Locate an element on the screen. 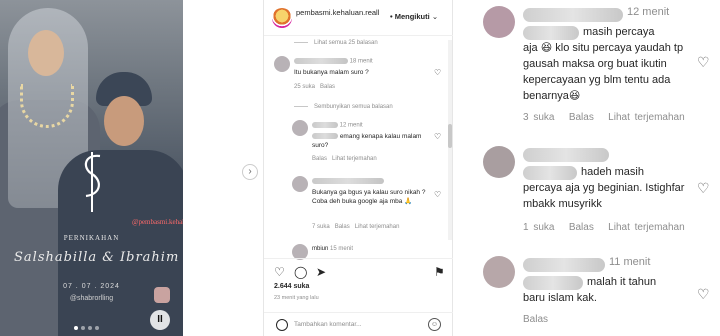 The width and height of the screenshot is (720, 336). view-replies-link: Lihat semua 25 balasan is located at coordinates (336, 43).